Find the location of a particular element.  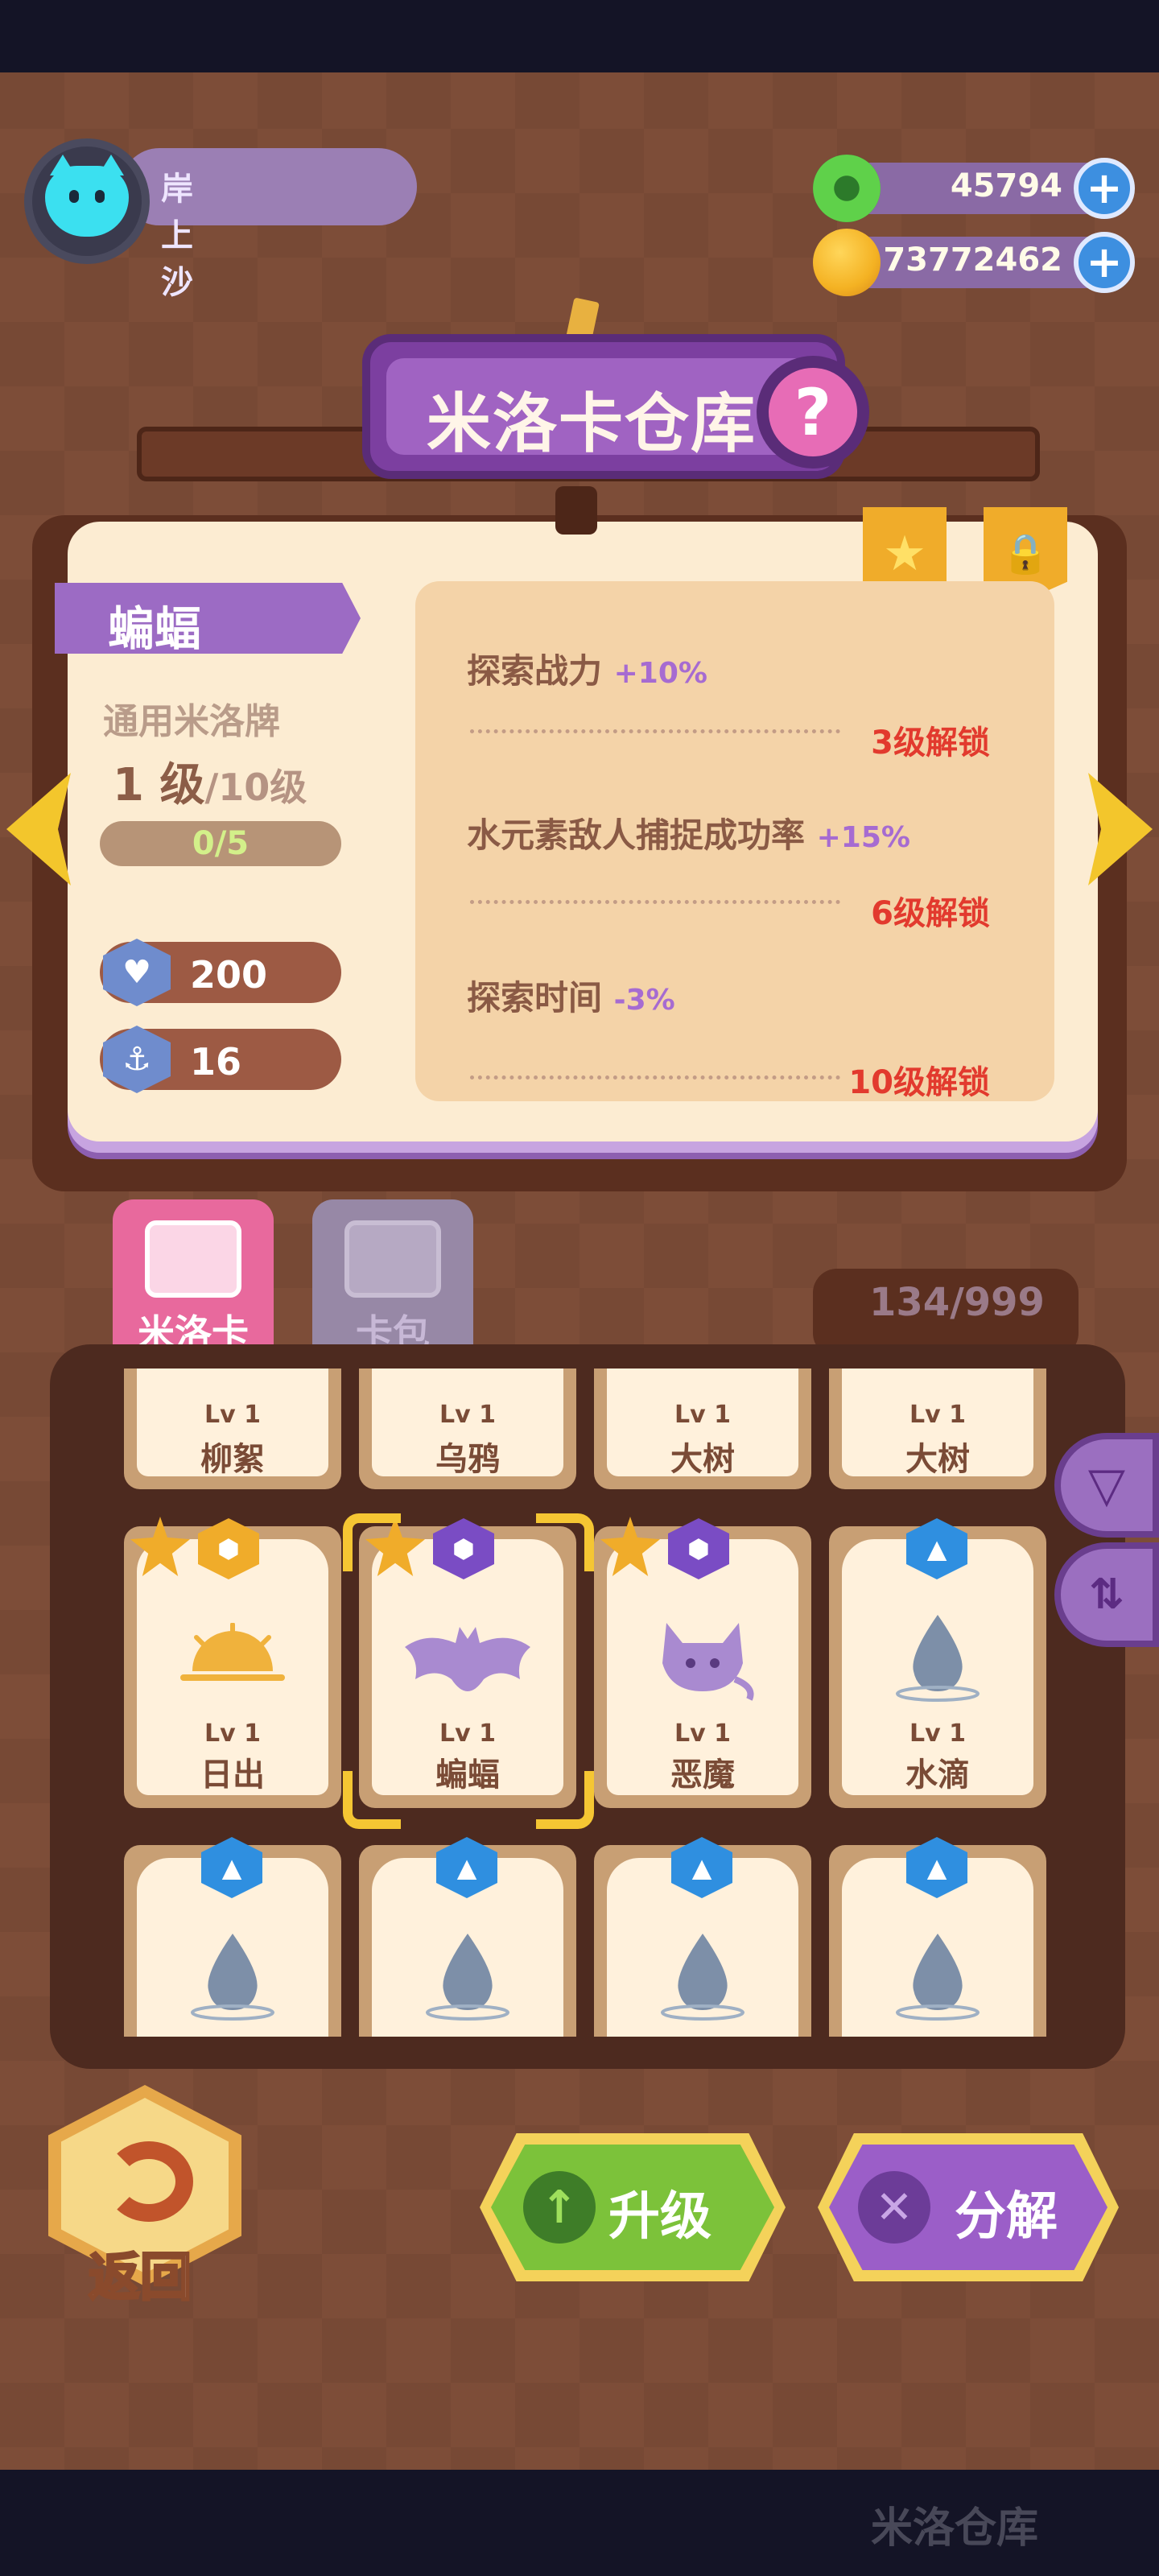

card-item: ⬢ Lv 1 恶魔 is located at coordinates (702, 1662).